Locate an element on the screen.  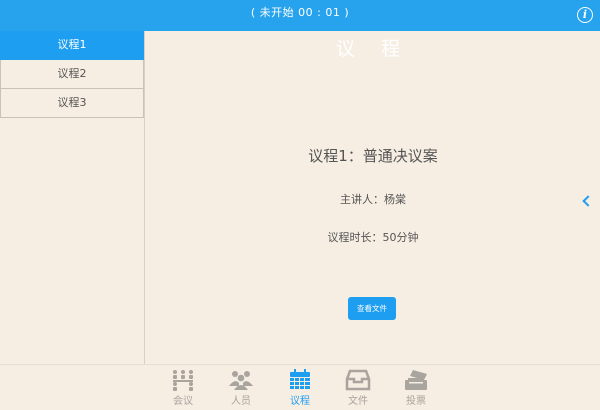
nav-item-agenda: 议程 is located at coordinates (300, 389).